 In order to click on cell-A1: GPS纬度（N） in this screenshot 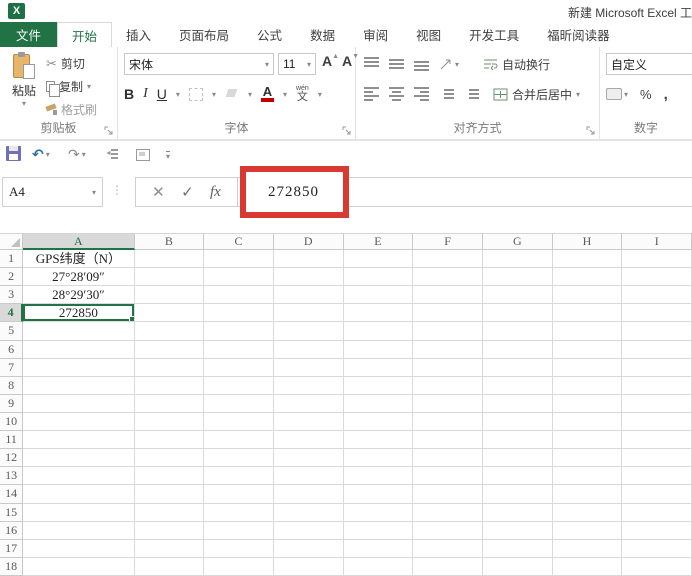, I will do `click(79, 259)`.